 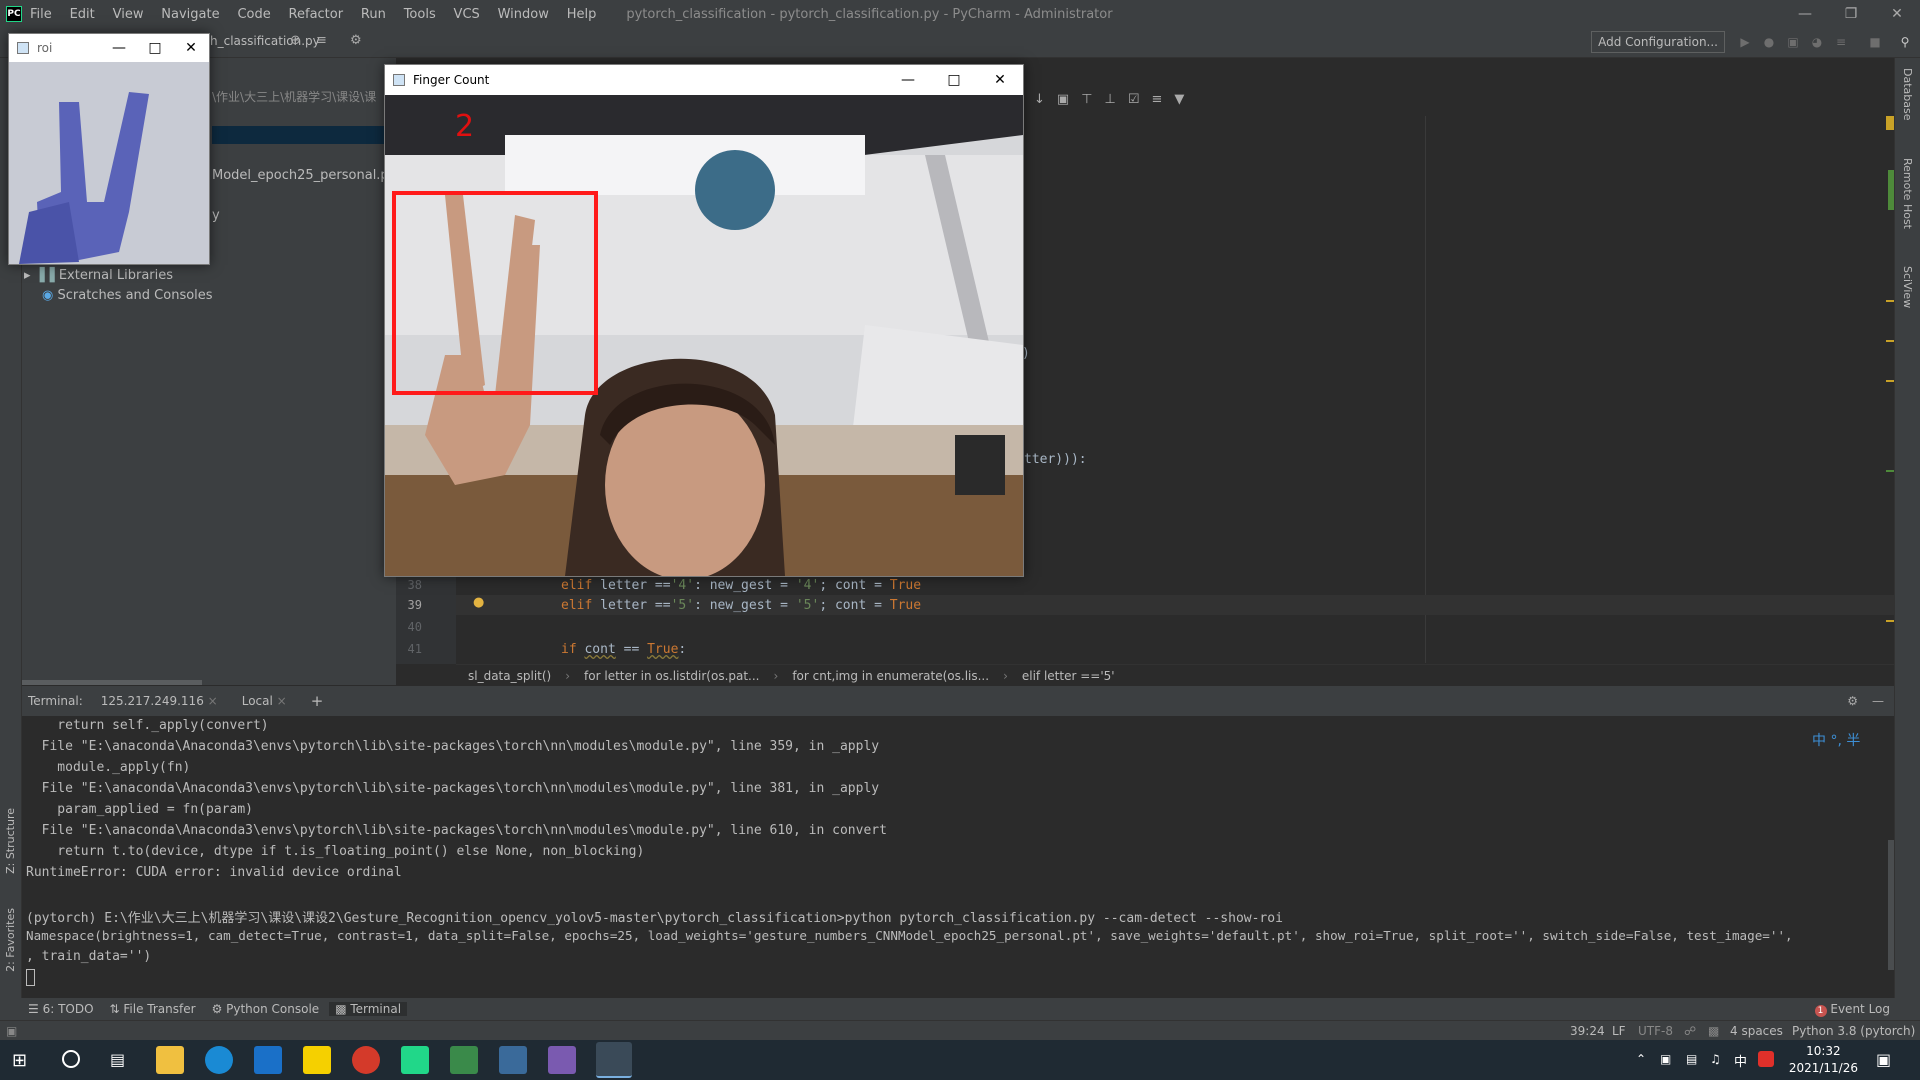 What do you see at coordinates (1905, 42) in the screenshot?
I see `search-icon: ⚲` at bounding box center [1905, 42].